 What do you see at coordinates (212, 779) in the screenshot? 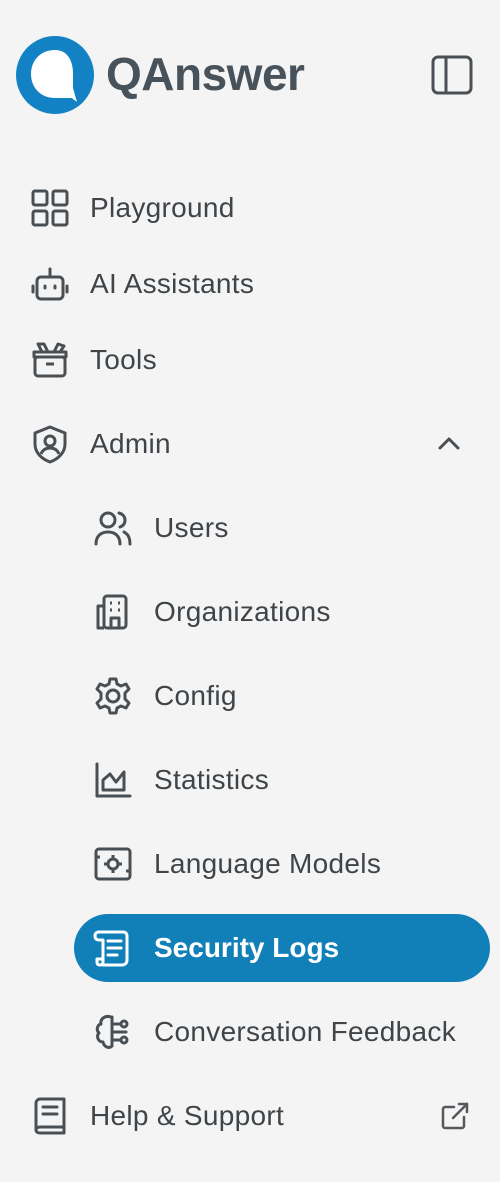
I see `nav-item-label: Statistics` at bounding box center [212, 779].